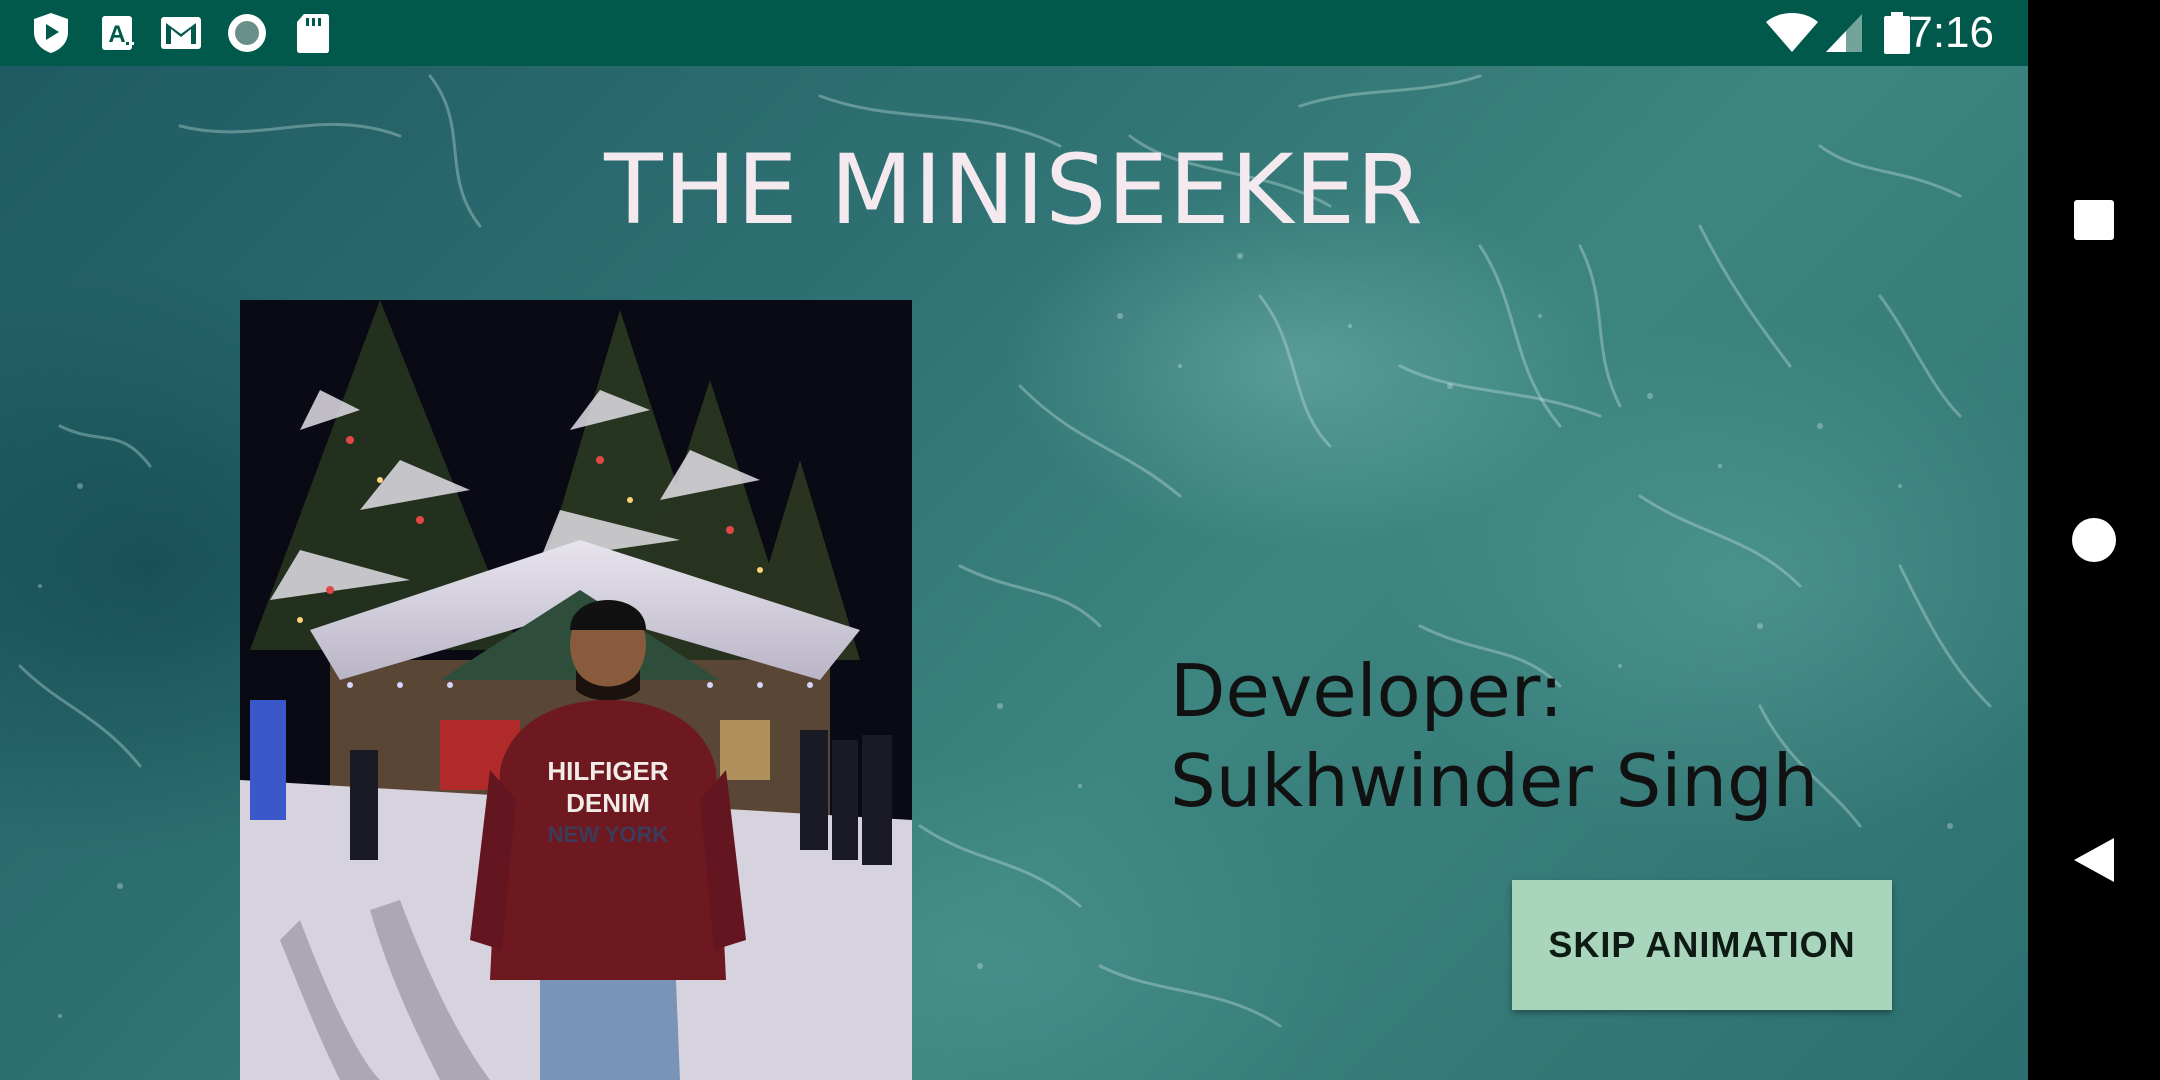 The width and height of the screenshot is (2160, 1080). I want to click on developer-credit: Developer: Sukhwinder Singh, so click(1494, 736).